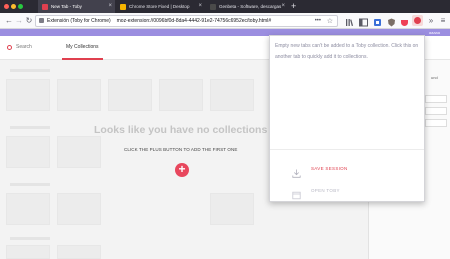 The height and width of the screenshot is (259, 450). I want to click on tab-title: New Tab - Toby, so click(66, 6).